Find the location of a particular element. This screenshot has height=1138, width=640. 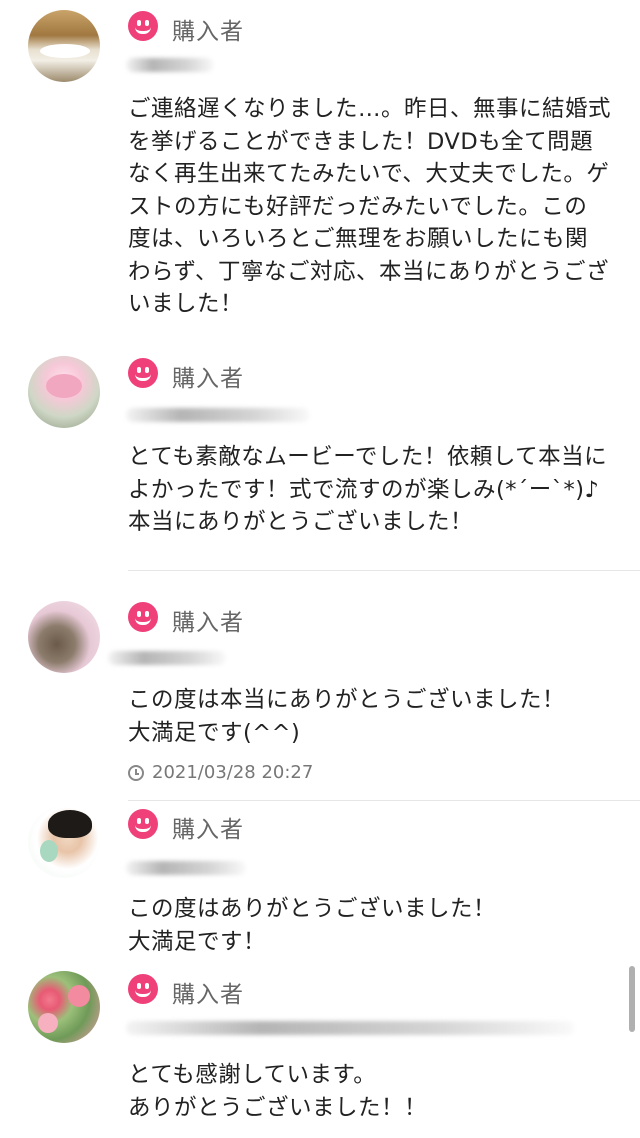

review-text: この度はありがとうございました！ 大満足です！ is located at coordinates (312, 925).